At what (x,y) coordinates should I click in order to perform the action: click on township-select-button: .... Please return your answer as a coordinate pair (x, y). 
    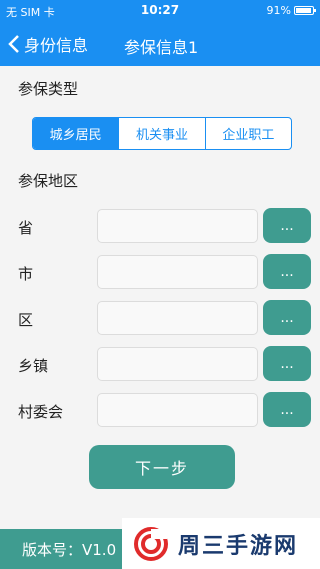
    Looking at the image, I should click on (287, 363).